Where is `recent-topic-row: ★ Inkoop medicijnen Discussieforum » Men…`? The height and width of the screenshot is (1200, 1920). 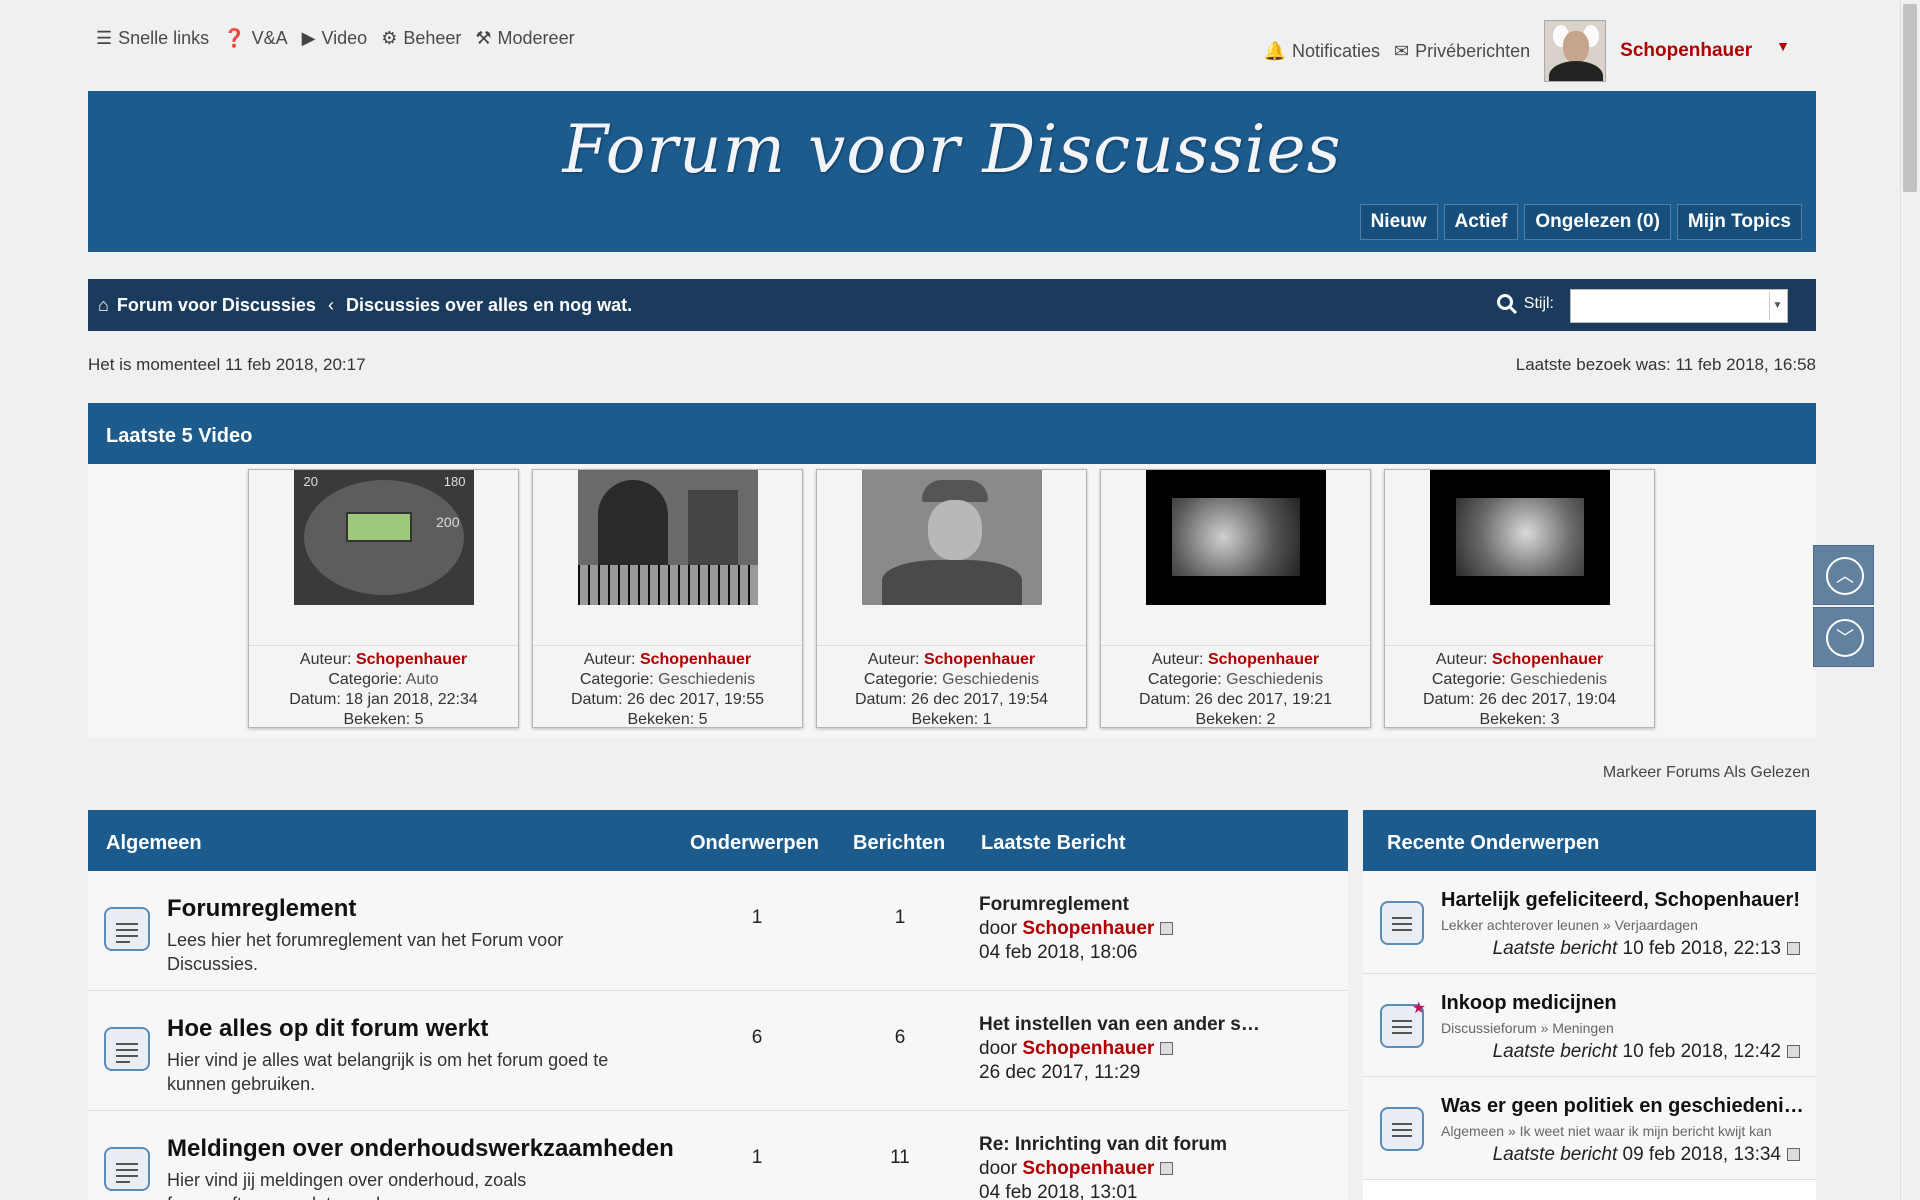
recent-topic-row: ★ Inkoop medicijnen Discussieforum » Men… is located at coordinates (1589, 1025).